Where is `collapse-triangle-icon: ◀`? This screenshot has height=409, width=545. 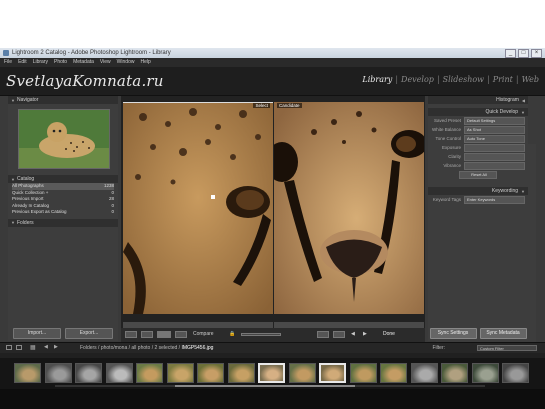 collapse-triangle-icon: ◀ is located at coordinates (523, 100).